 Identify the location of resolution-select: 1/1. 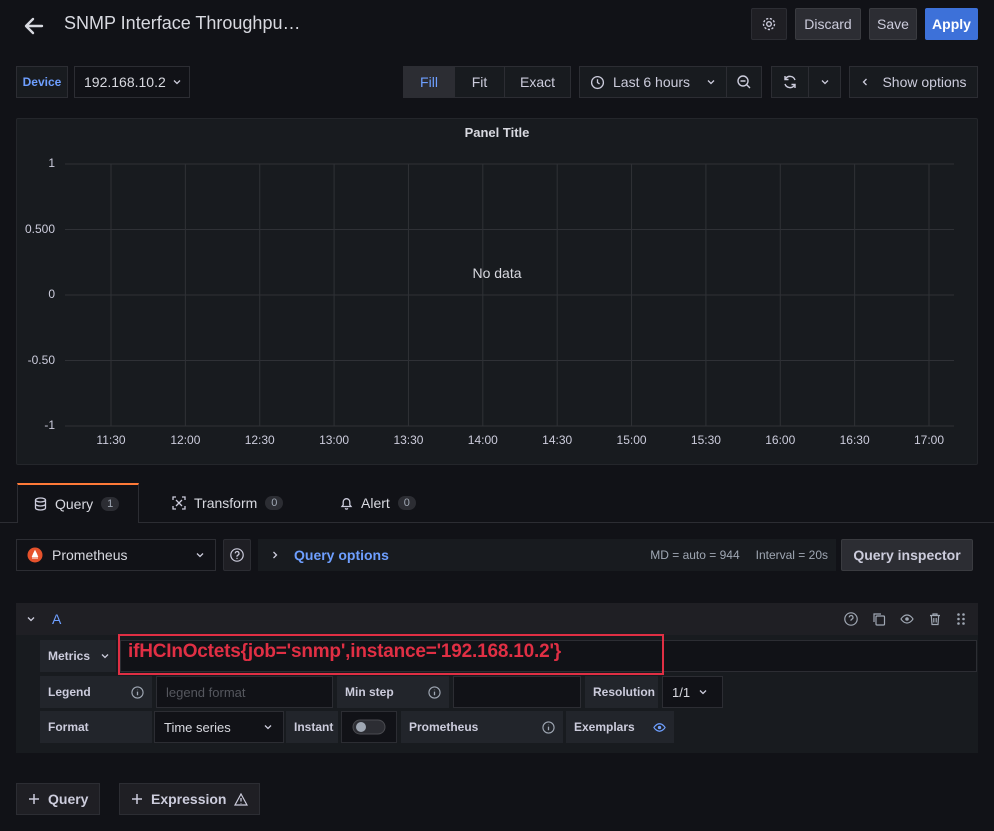
(692, 692).